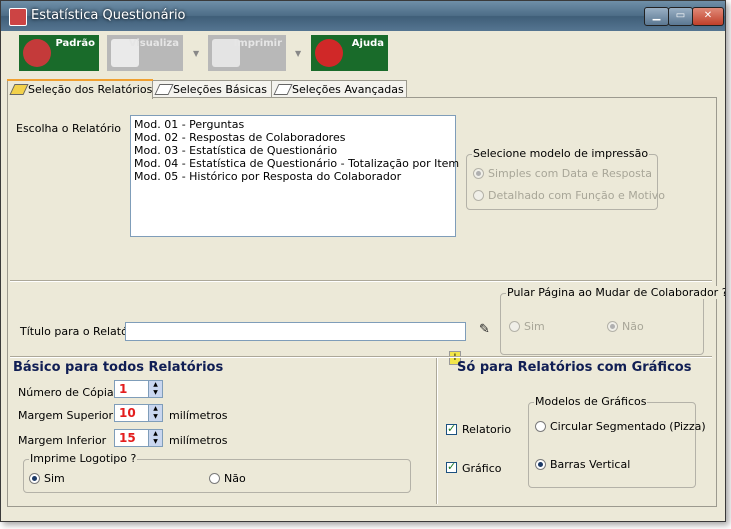 This screenshot has width=731, height=529. Describe the element at coordinates (127, 413) in the screenshot. I see `top-margin-value: 10` at that location.